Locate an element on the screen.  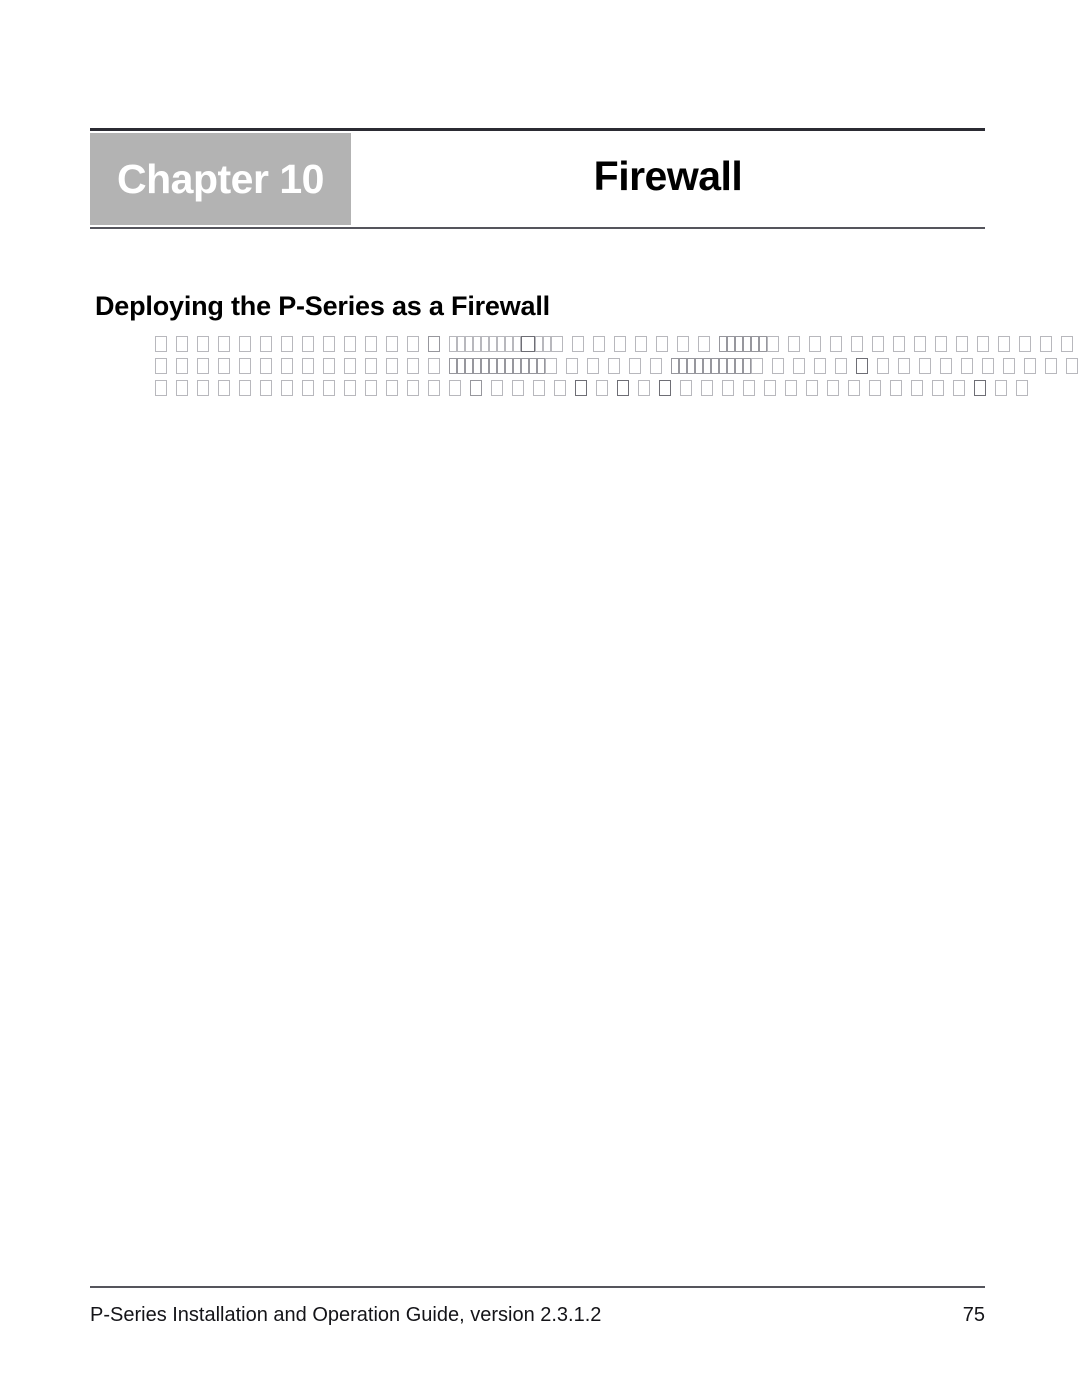
footer-rule is located at coordinates (537, 1287).